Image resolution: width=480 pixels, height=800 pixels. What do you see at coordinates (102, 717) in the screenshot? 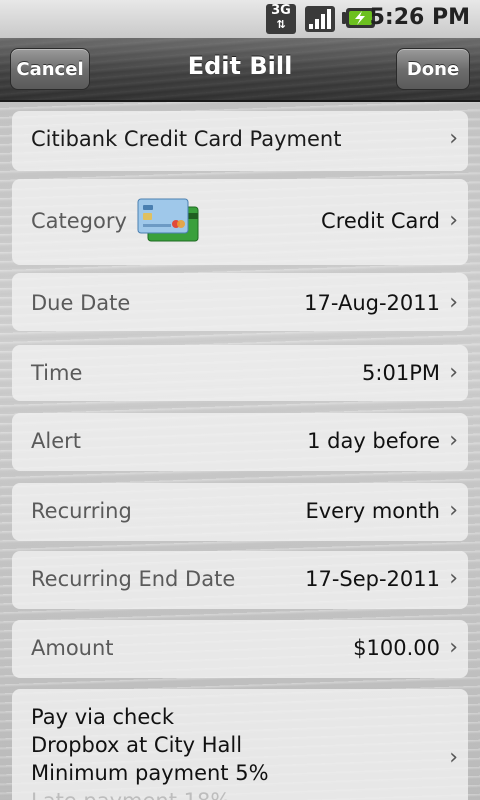
I see `notes-line: Pay via check` at bounding box center [102, 717].